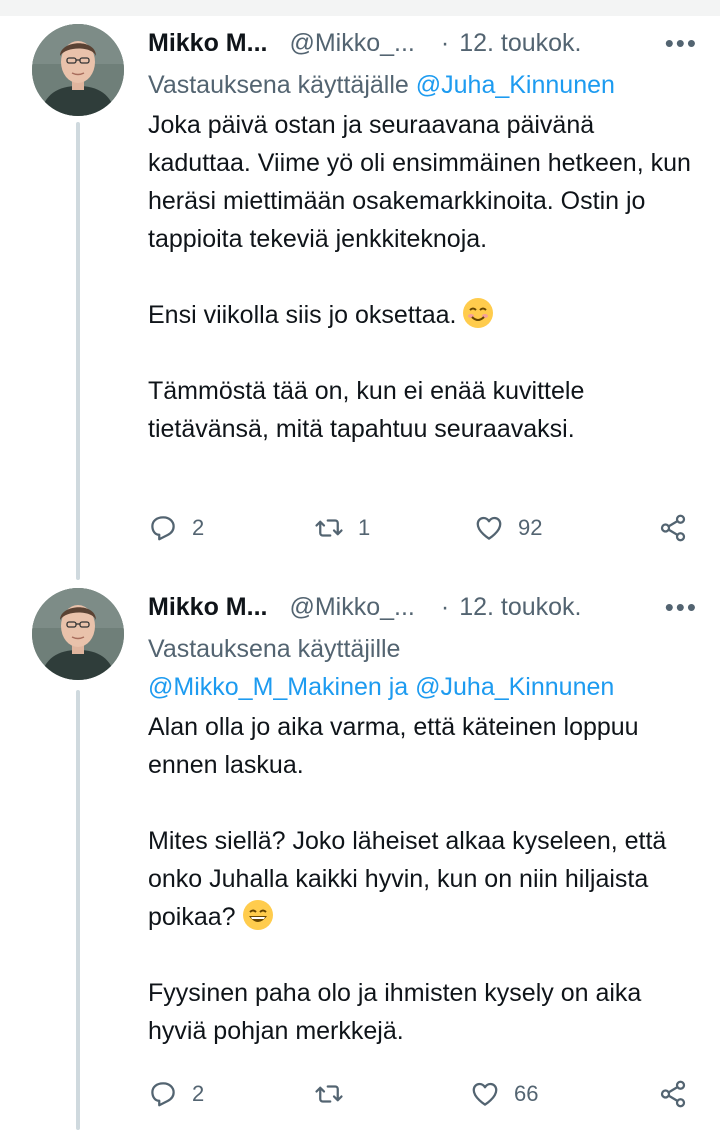 The height and width of the screenshot is (1143, 720). Describe the element at coordinates (364, 527) in the screenshot. I see `retweet-count: 1` at that location.